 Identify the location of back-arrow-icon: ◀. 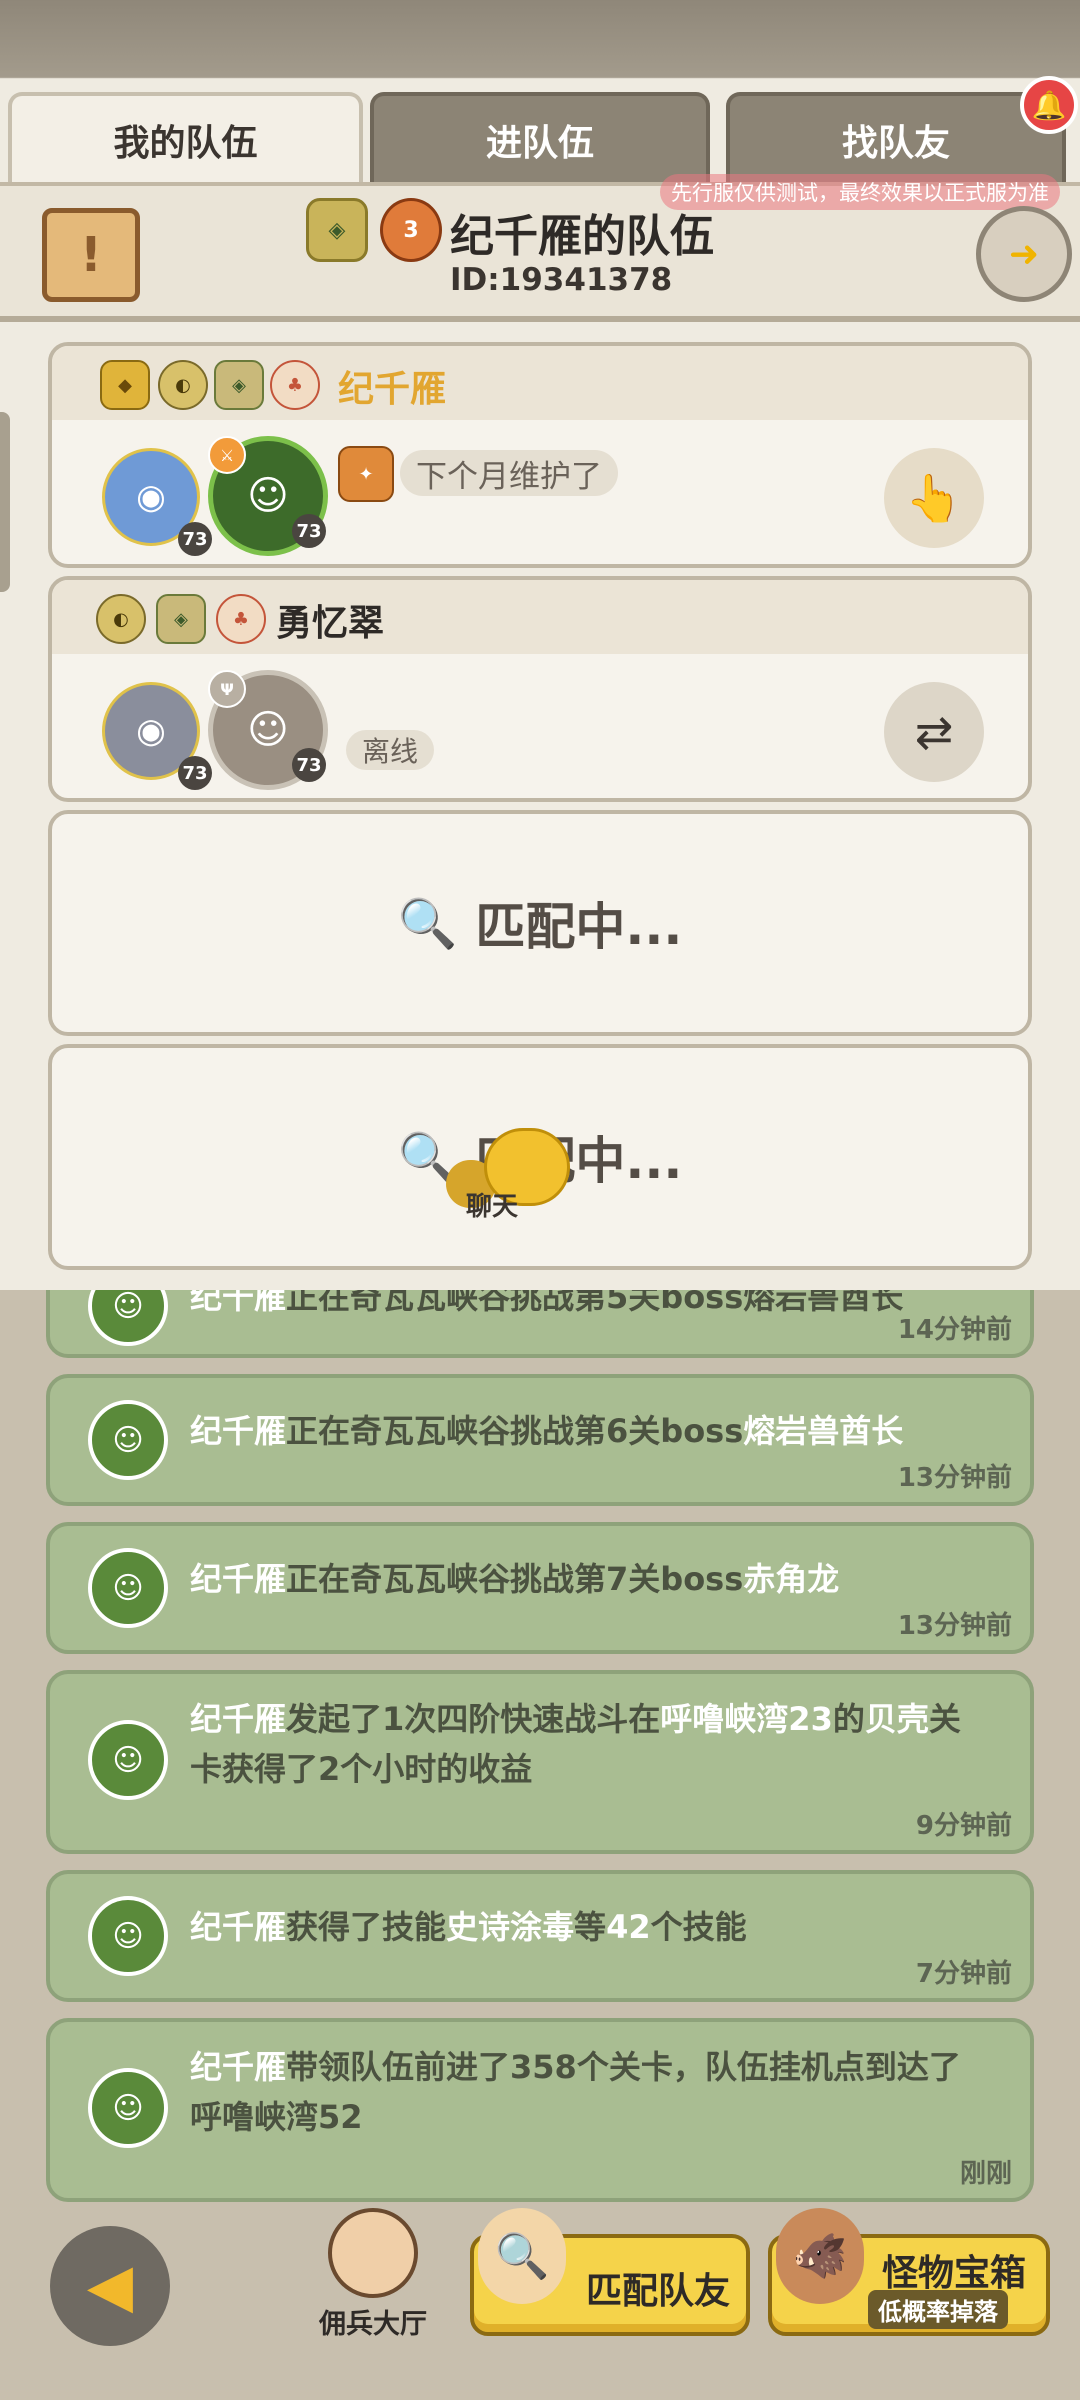
(110, 2286).